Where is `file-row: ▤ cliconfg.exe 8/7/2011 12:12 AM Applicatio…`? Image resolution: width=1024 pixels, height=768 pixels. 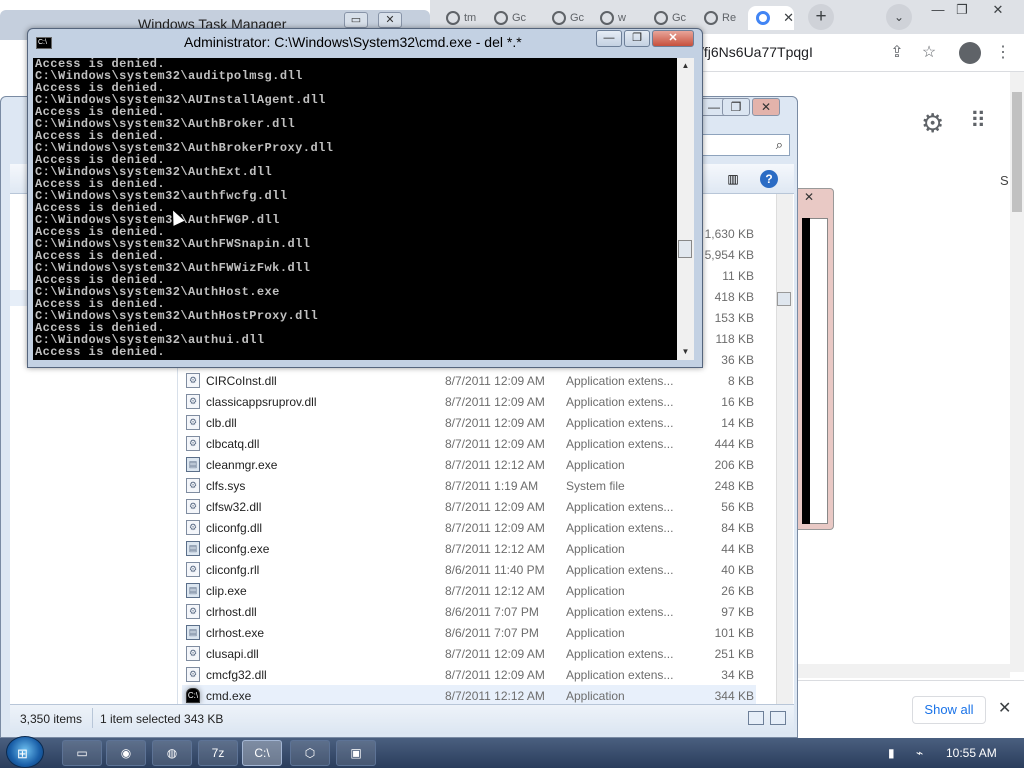
file-row: ▤ cliconfg.exe 8/7/2011 12:12 AM Applicatio… is located at coordinates (469, 548).